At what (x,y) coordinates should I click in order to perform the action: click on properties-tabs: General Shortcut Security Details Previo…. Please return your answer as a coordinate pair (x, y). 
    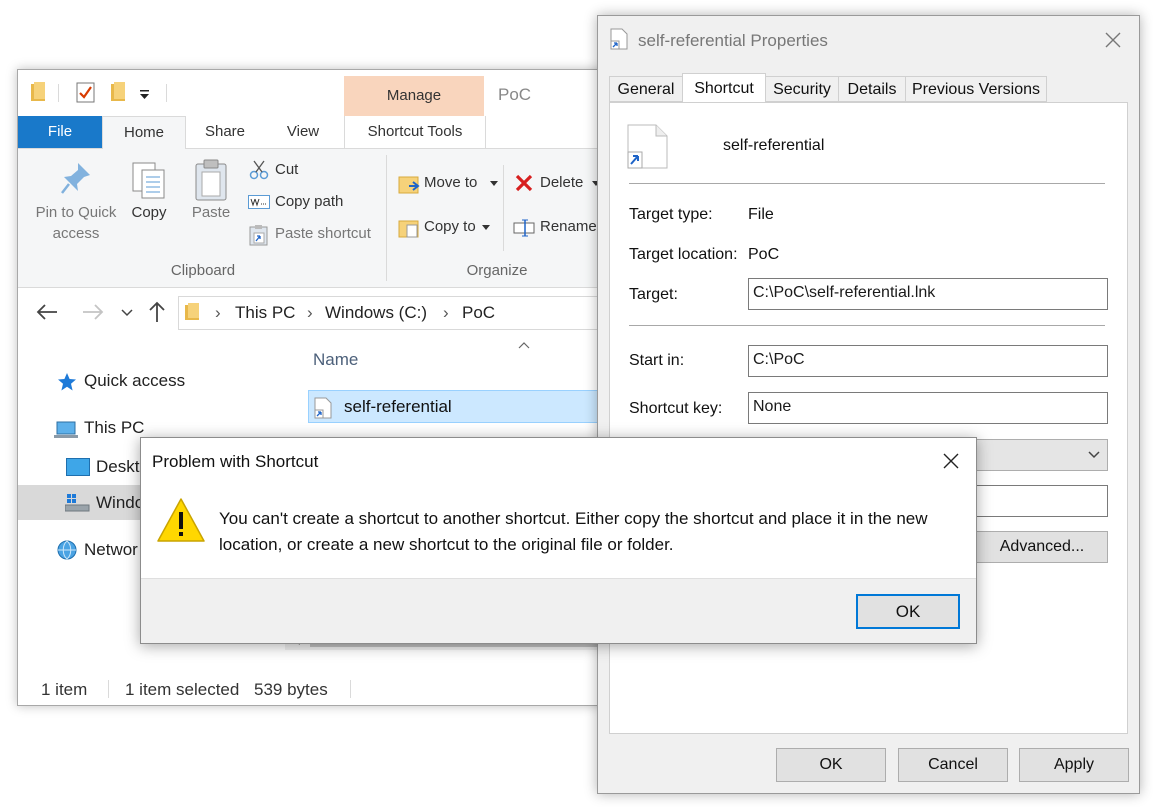
    Looking at the image, I should click on (867, 88).